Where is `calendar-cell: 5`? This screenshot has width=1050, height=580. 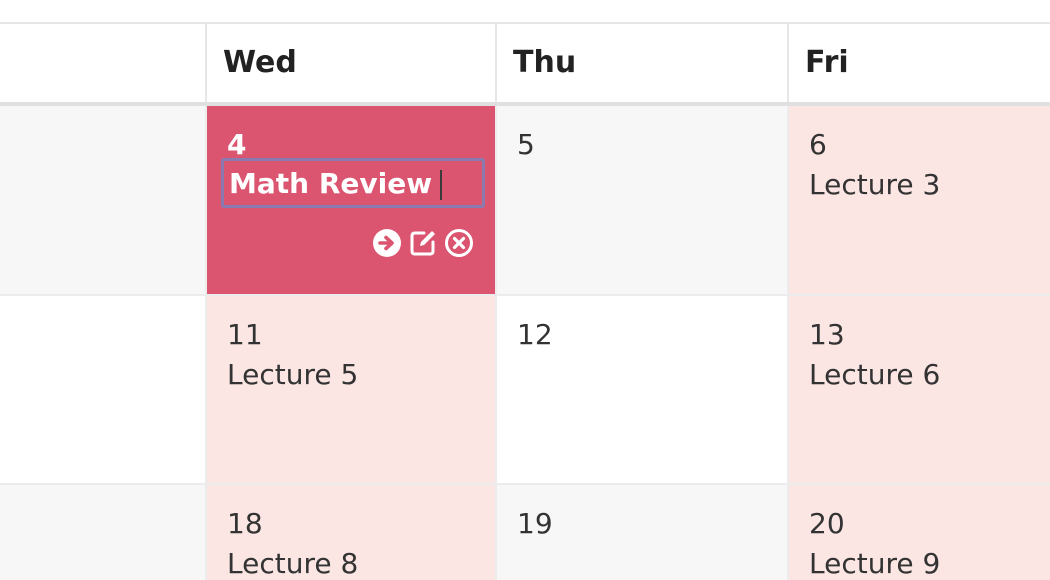
calendar-cell: 5 is located at coordinates (643, 201).